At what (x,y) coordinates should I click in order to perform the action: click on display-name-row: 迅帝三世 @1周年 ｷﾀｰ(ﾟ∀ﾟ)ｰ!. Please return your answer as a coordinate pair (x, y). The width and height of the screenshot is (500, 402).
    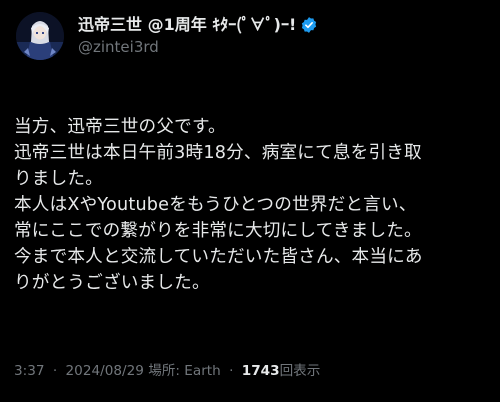
    Looking at the image, I should click on (198, 25).